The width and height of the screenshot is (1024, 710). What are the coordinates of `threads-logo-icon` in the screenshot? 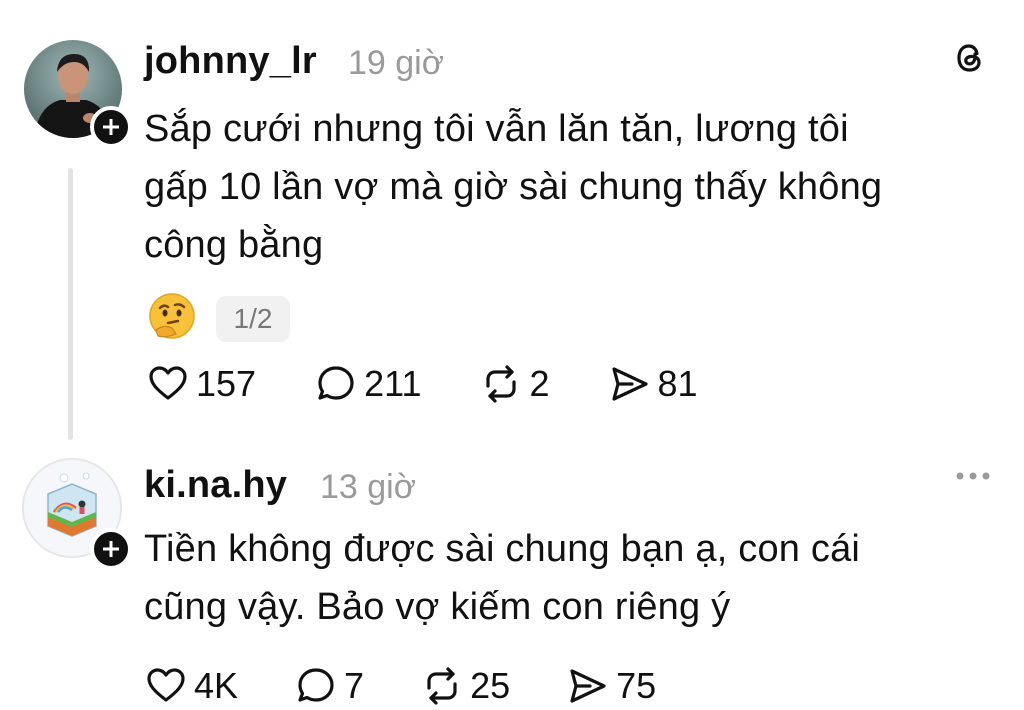 It's located at (970, 58).